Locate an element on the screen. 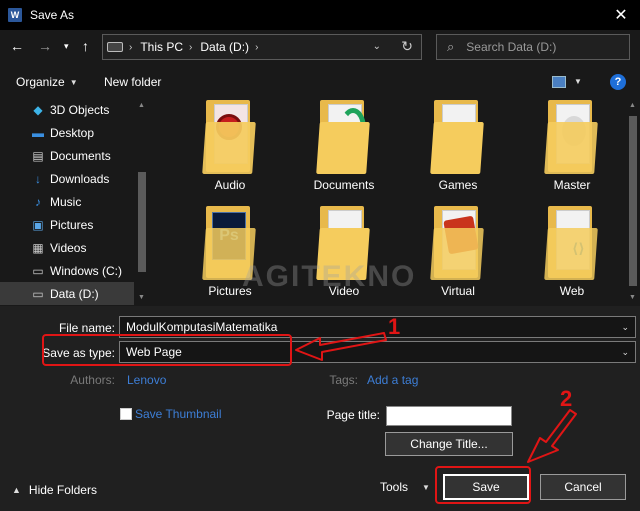 The height and width of the screenshot is (511, 640). annotation-arrows is located at coordinates (436, 397).